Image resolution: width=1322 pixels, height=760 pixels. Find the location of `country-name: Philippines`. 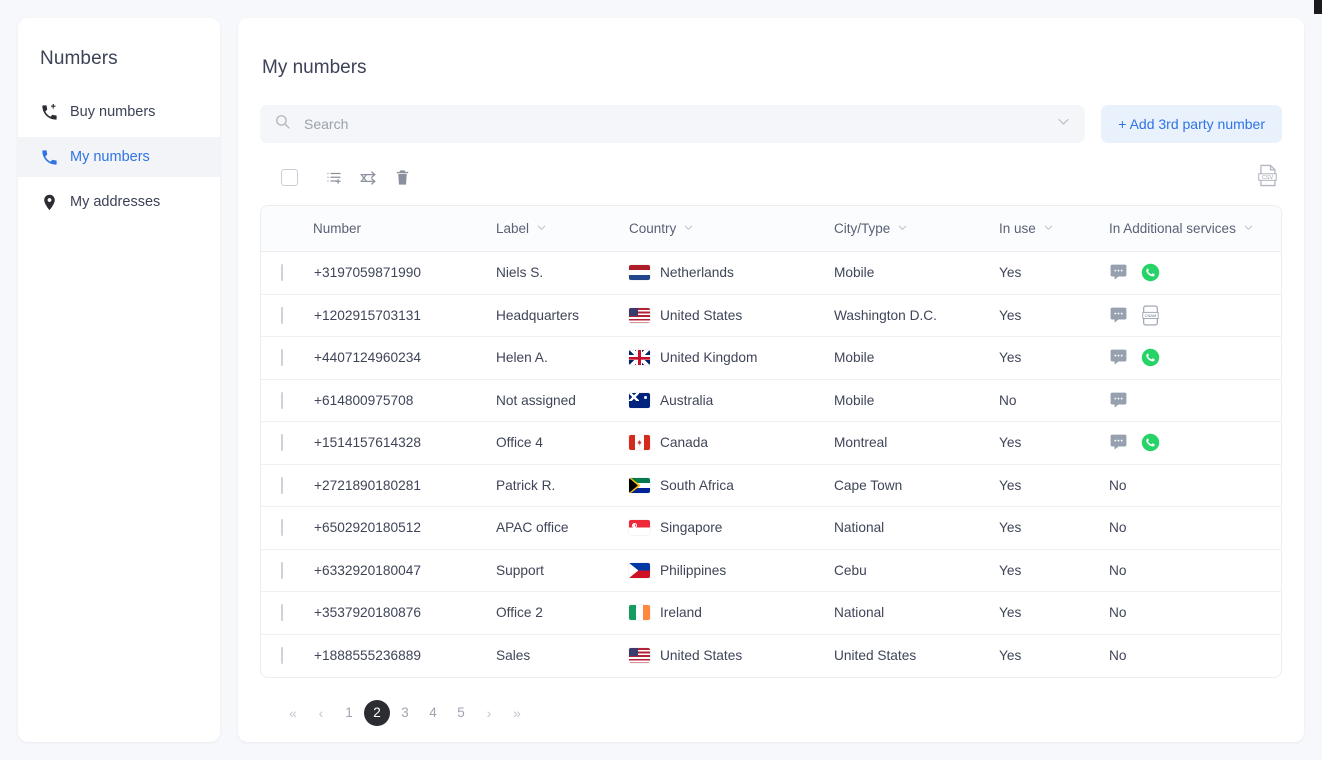

country-name: Philippines is located at coordinates (693, 570).